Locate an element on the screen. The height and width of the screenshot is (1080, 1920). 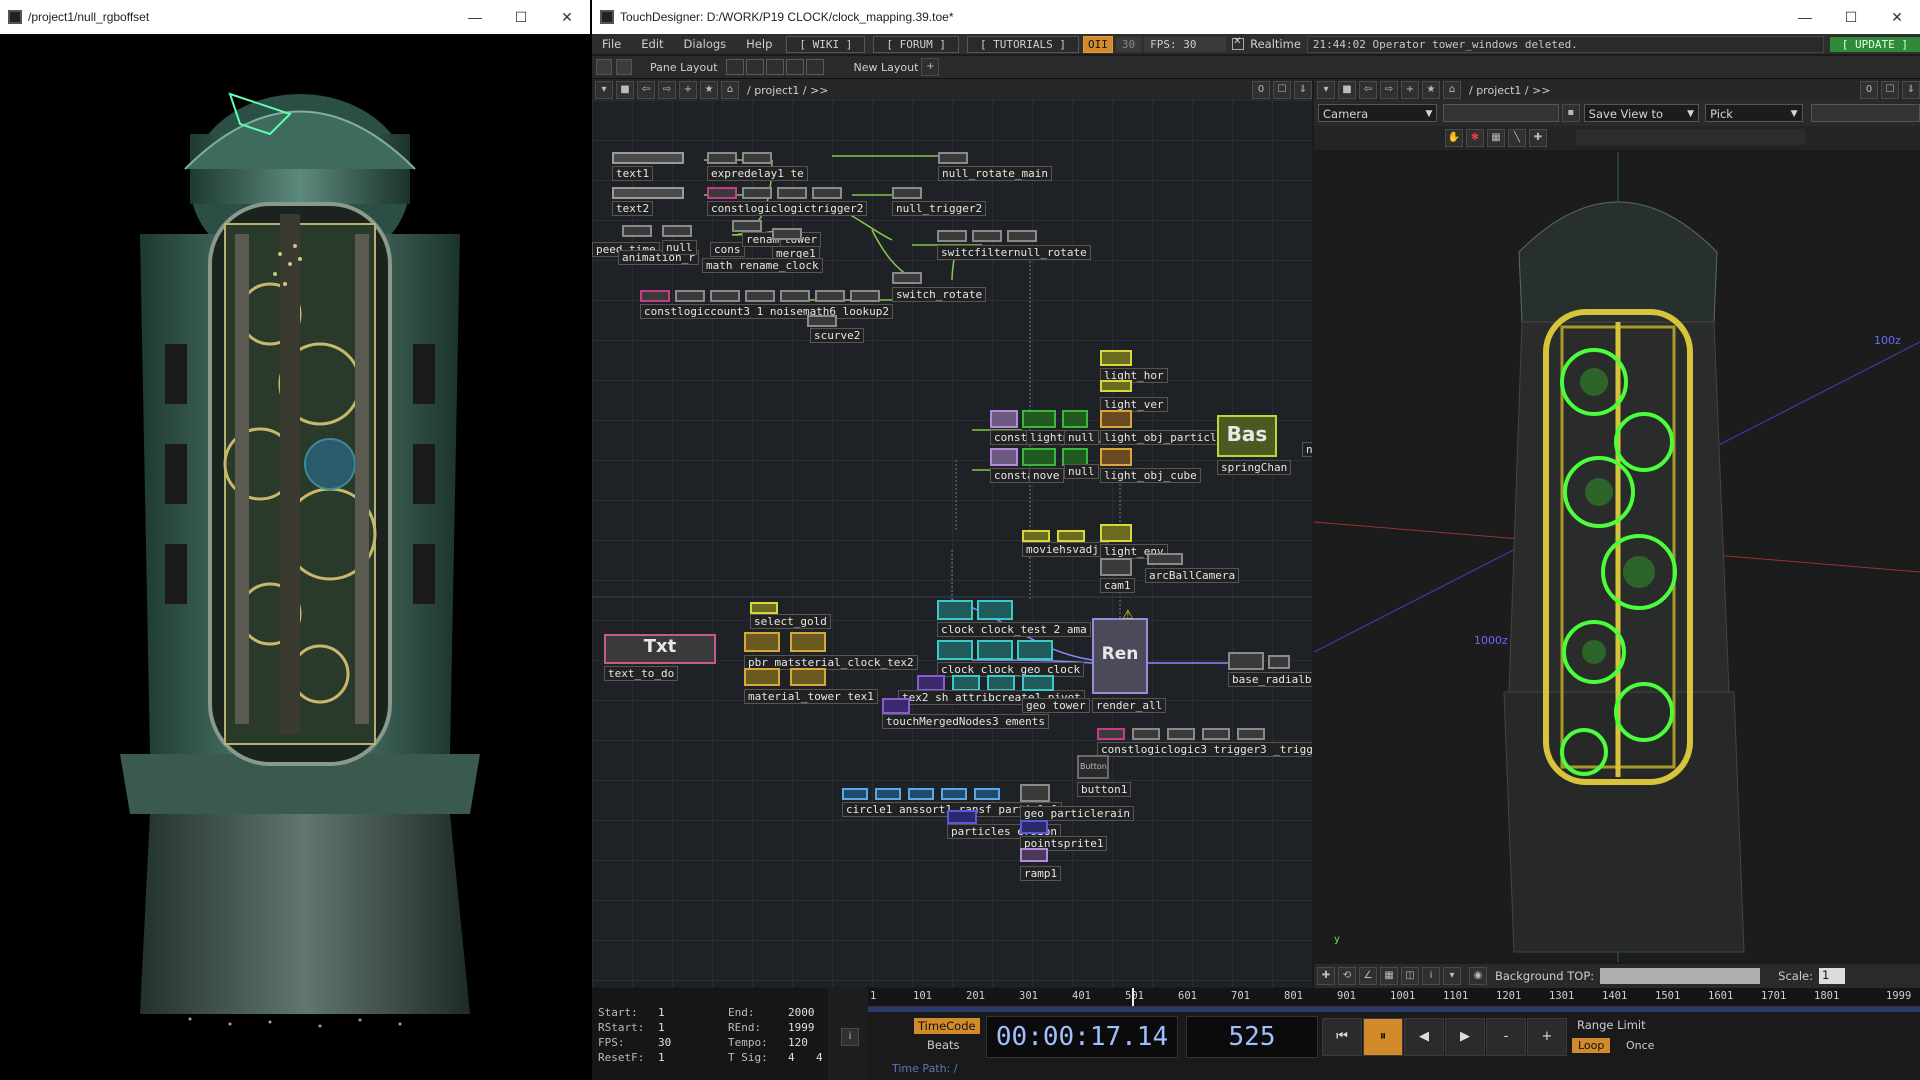
null-trigger2-node is located at coordinates (907, 193).